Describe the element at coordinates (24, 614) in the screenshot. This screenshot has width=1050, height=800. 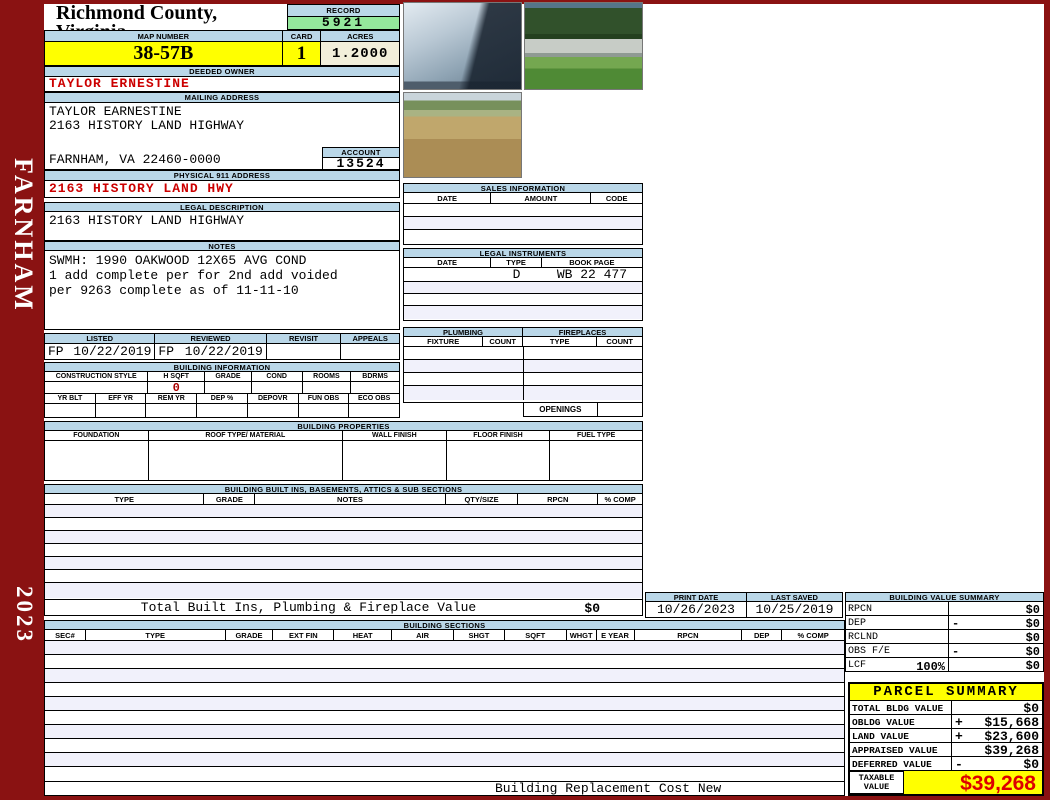
I see `year-label: 2023` at that location.